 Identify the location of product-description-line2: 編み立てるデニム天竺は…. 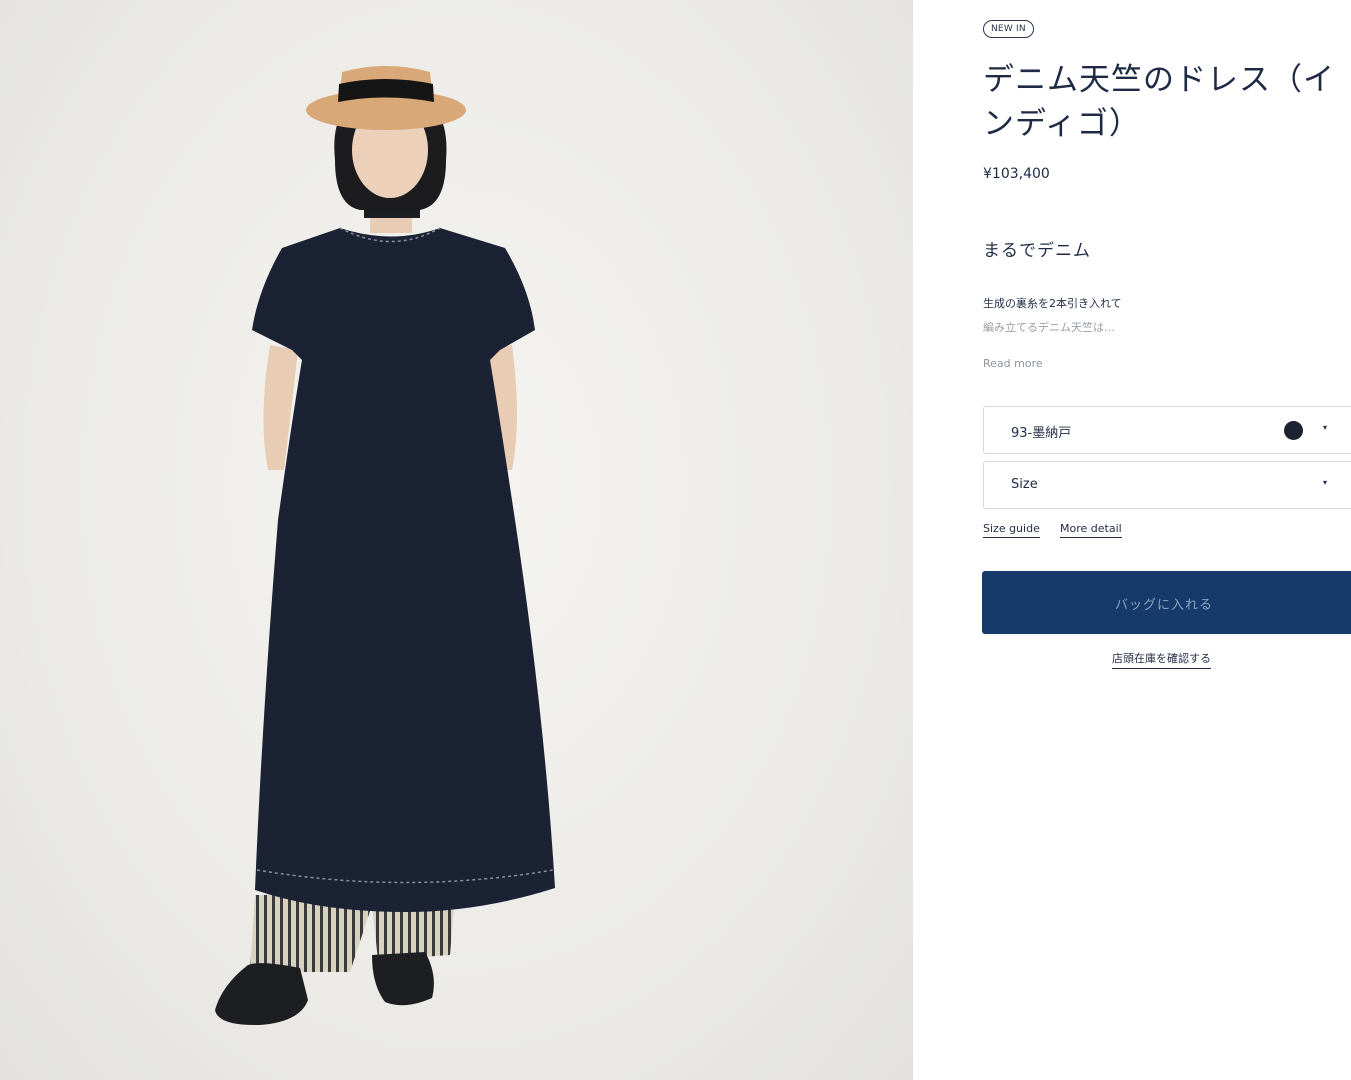
(1049, 327).